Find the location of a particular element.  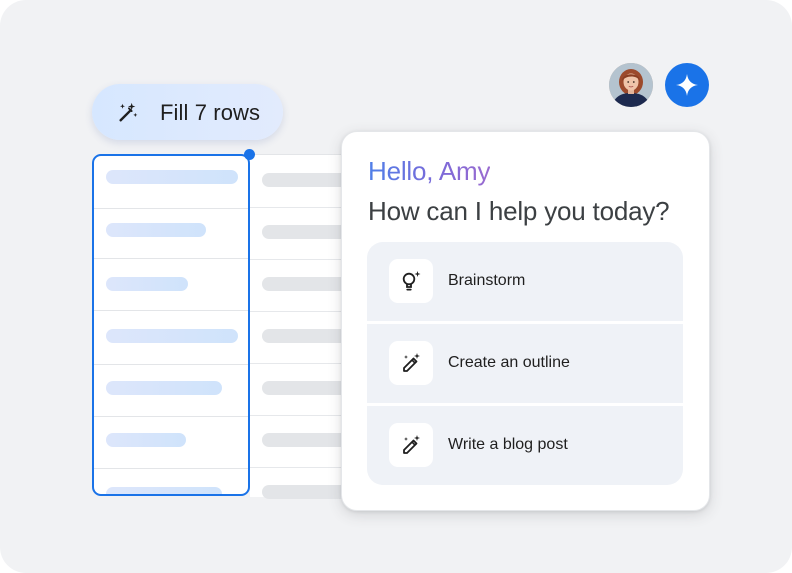

selection-handle is located at coordinates (249, 154).